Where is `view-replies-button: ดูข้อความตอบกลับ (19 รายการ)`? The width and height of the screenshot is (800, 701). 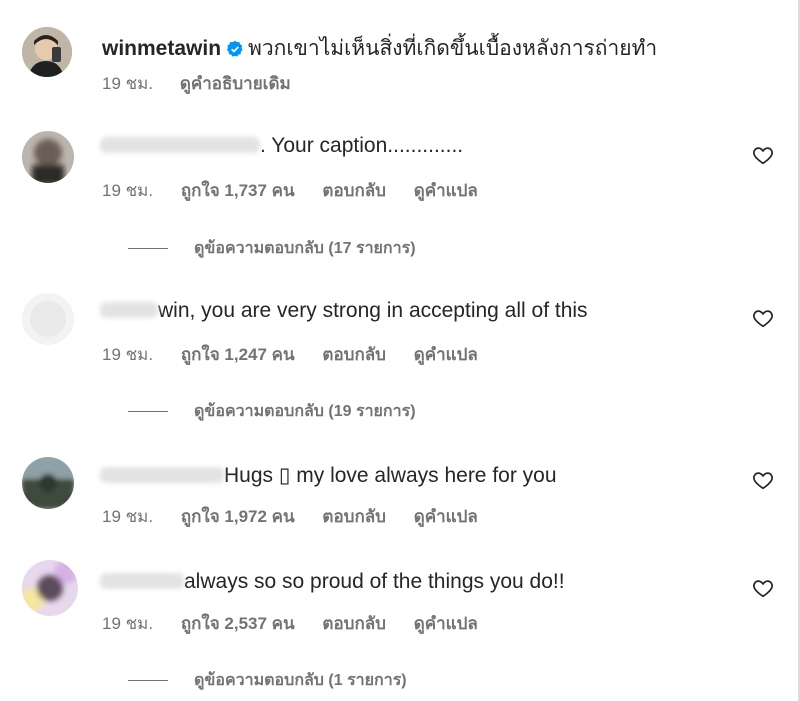 view-replies-button: ดูข้อความตอบกลับ (19 รายการ) is located at coordinates (272, 411).